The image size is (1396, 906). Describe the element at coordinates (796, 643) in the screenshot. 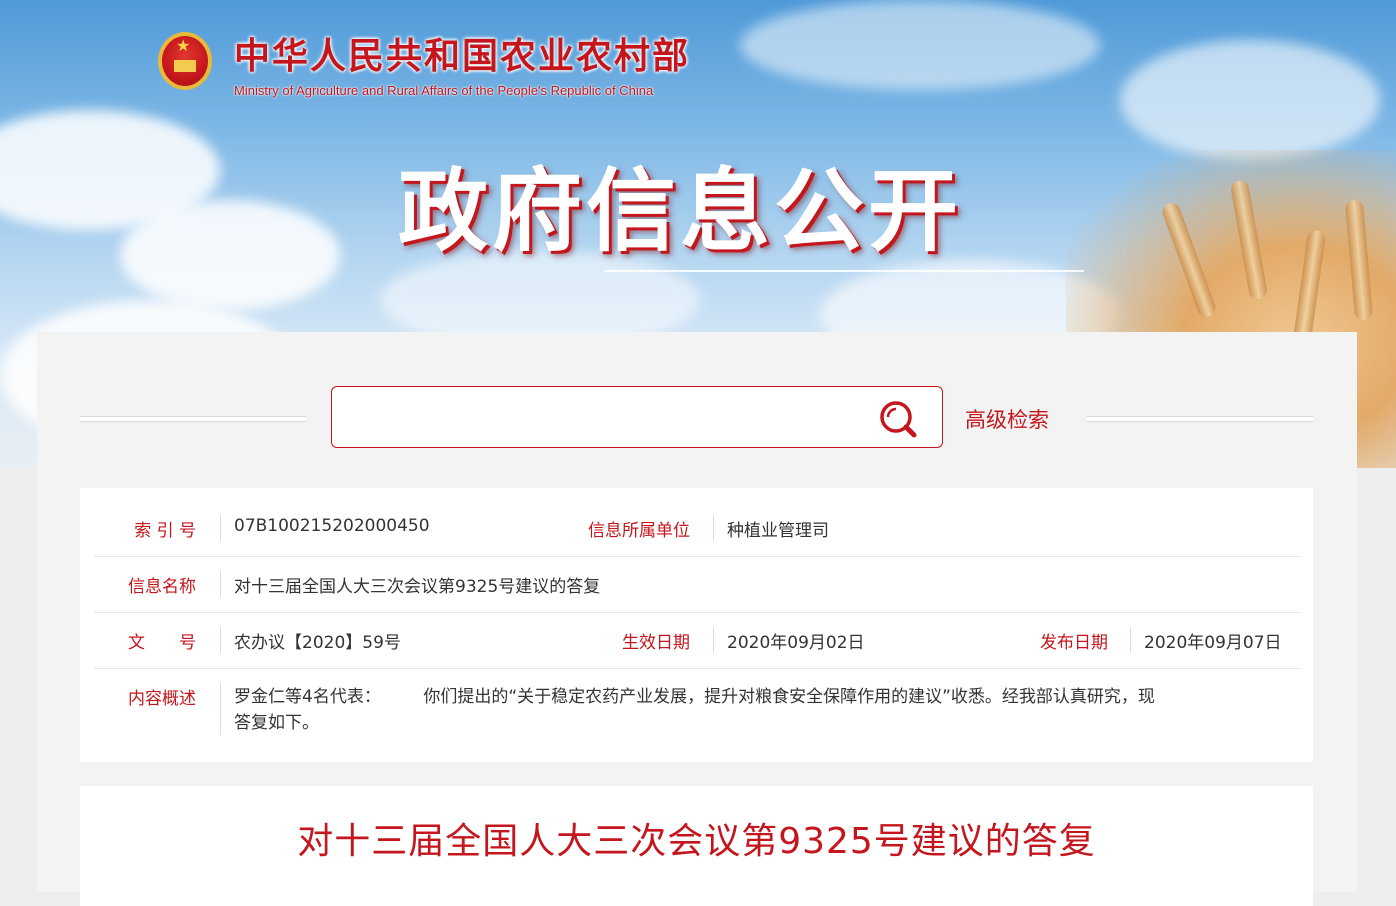

I see `effective-date-value: 2020年09月02日` at that location.